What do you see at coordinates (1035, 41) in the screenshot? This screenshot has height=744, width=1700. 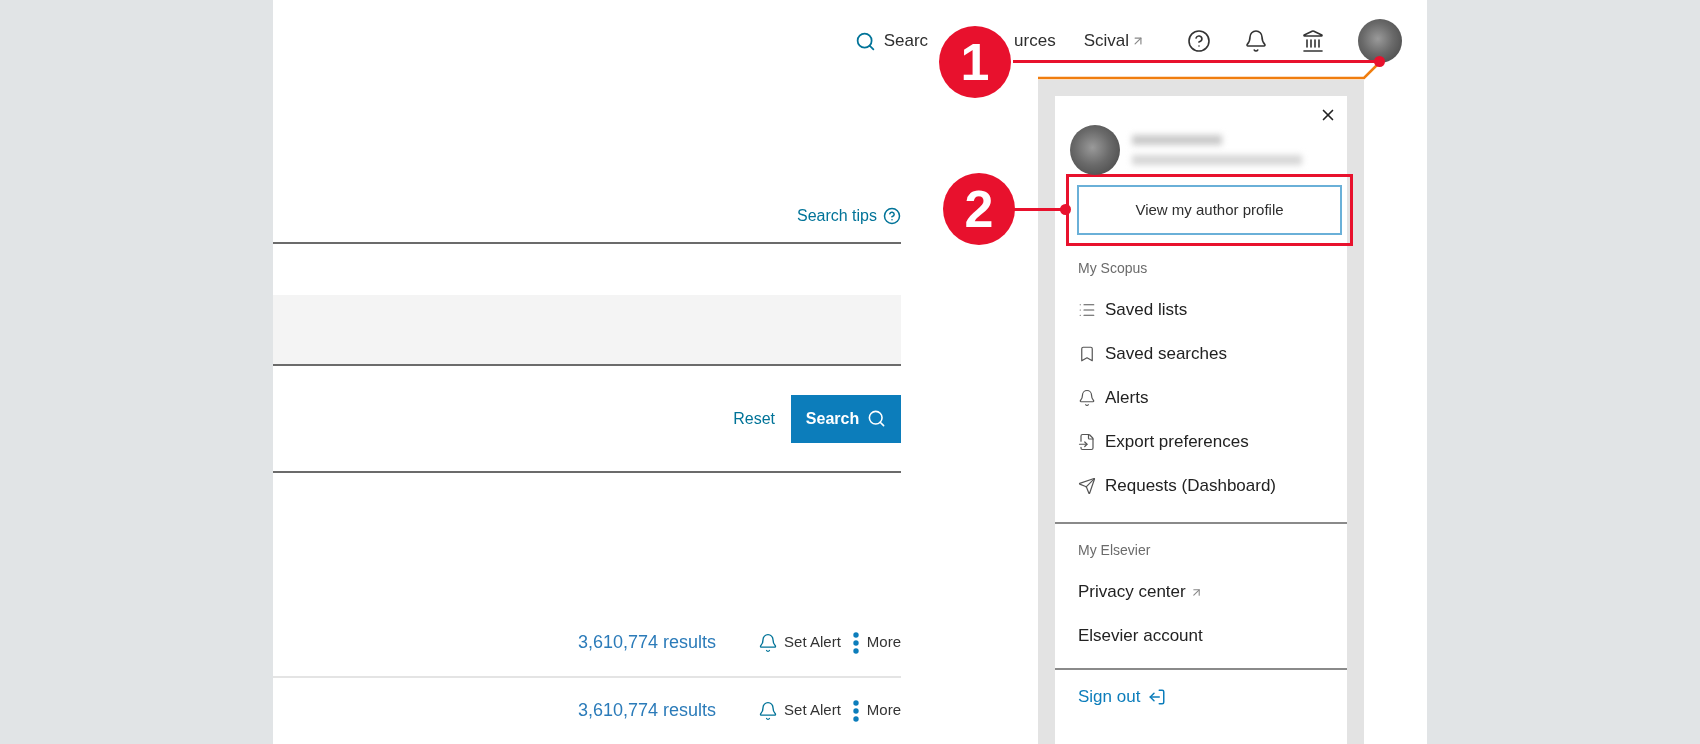 I see `nav-link-text: urces` at bounding box center [1035, 41].